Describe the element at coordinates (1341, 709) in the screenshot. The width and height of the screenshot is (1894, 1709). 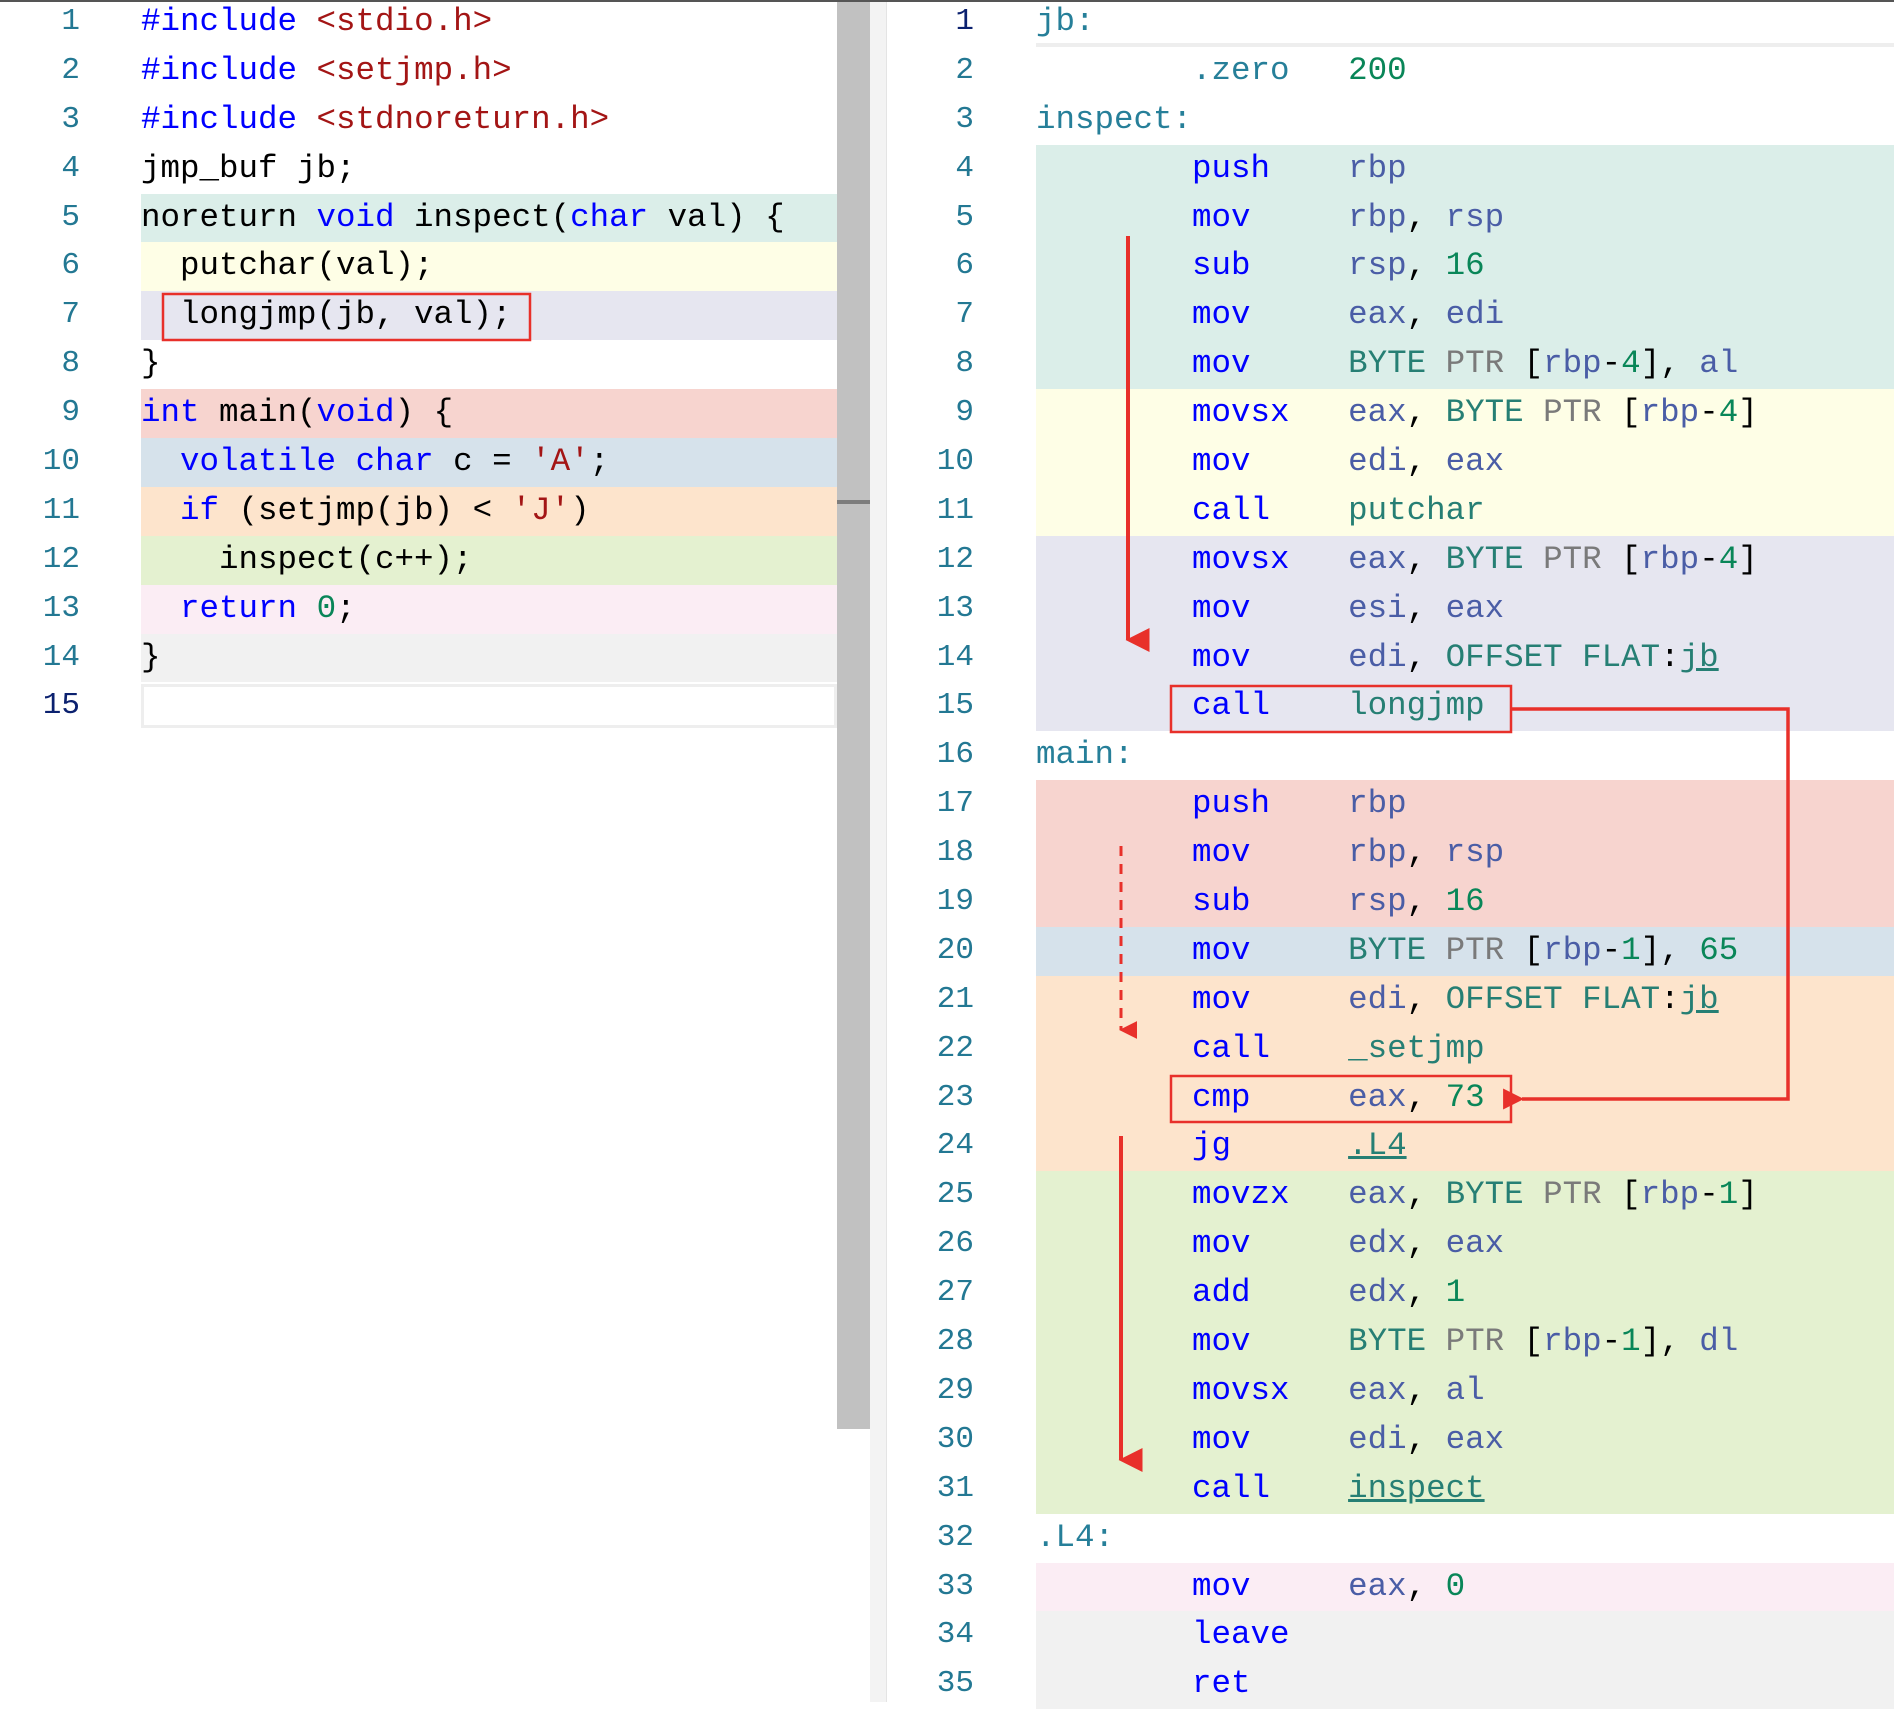
I see `highlight-box-call-longjmp` at that location.